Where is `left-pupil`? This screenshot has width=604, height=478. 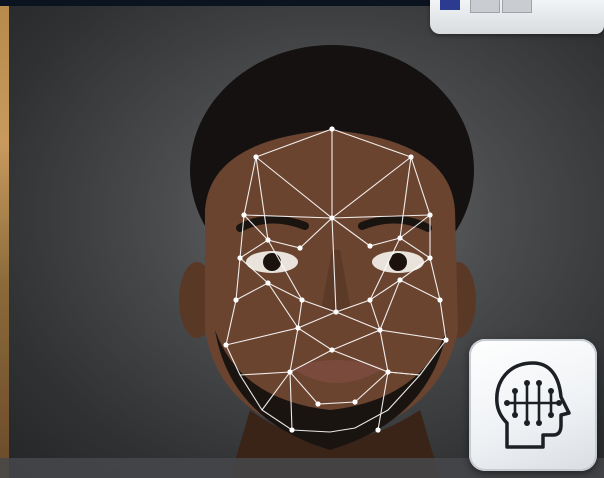
left-pupil is located at coordinates (272, 262).